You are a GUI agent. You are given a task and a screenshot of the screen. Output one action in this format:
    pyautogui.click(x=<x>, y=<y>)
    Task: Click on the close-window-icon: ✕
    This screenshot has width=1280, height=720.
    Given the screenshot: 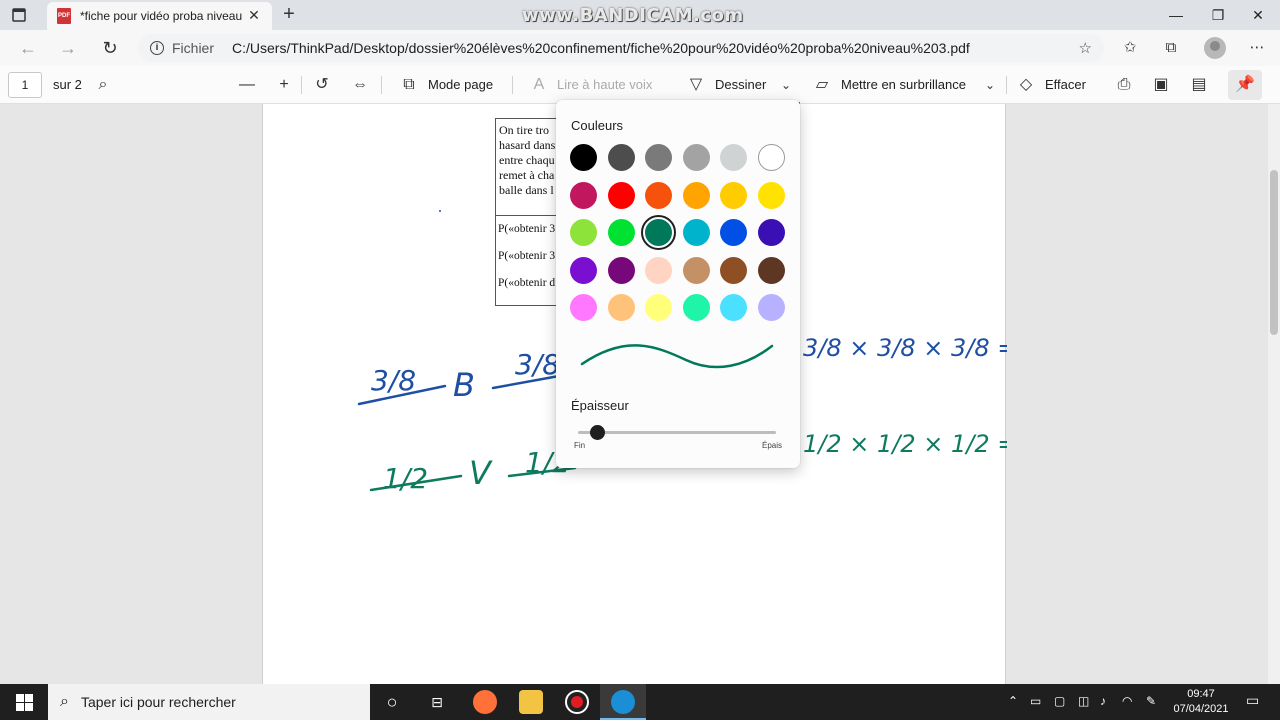 What is the action you would take?
    pyautogui.click(x=1258, y=15)
    